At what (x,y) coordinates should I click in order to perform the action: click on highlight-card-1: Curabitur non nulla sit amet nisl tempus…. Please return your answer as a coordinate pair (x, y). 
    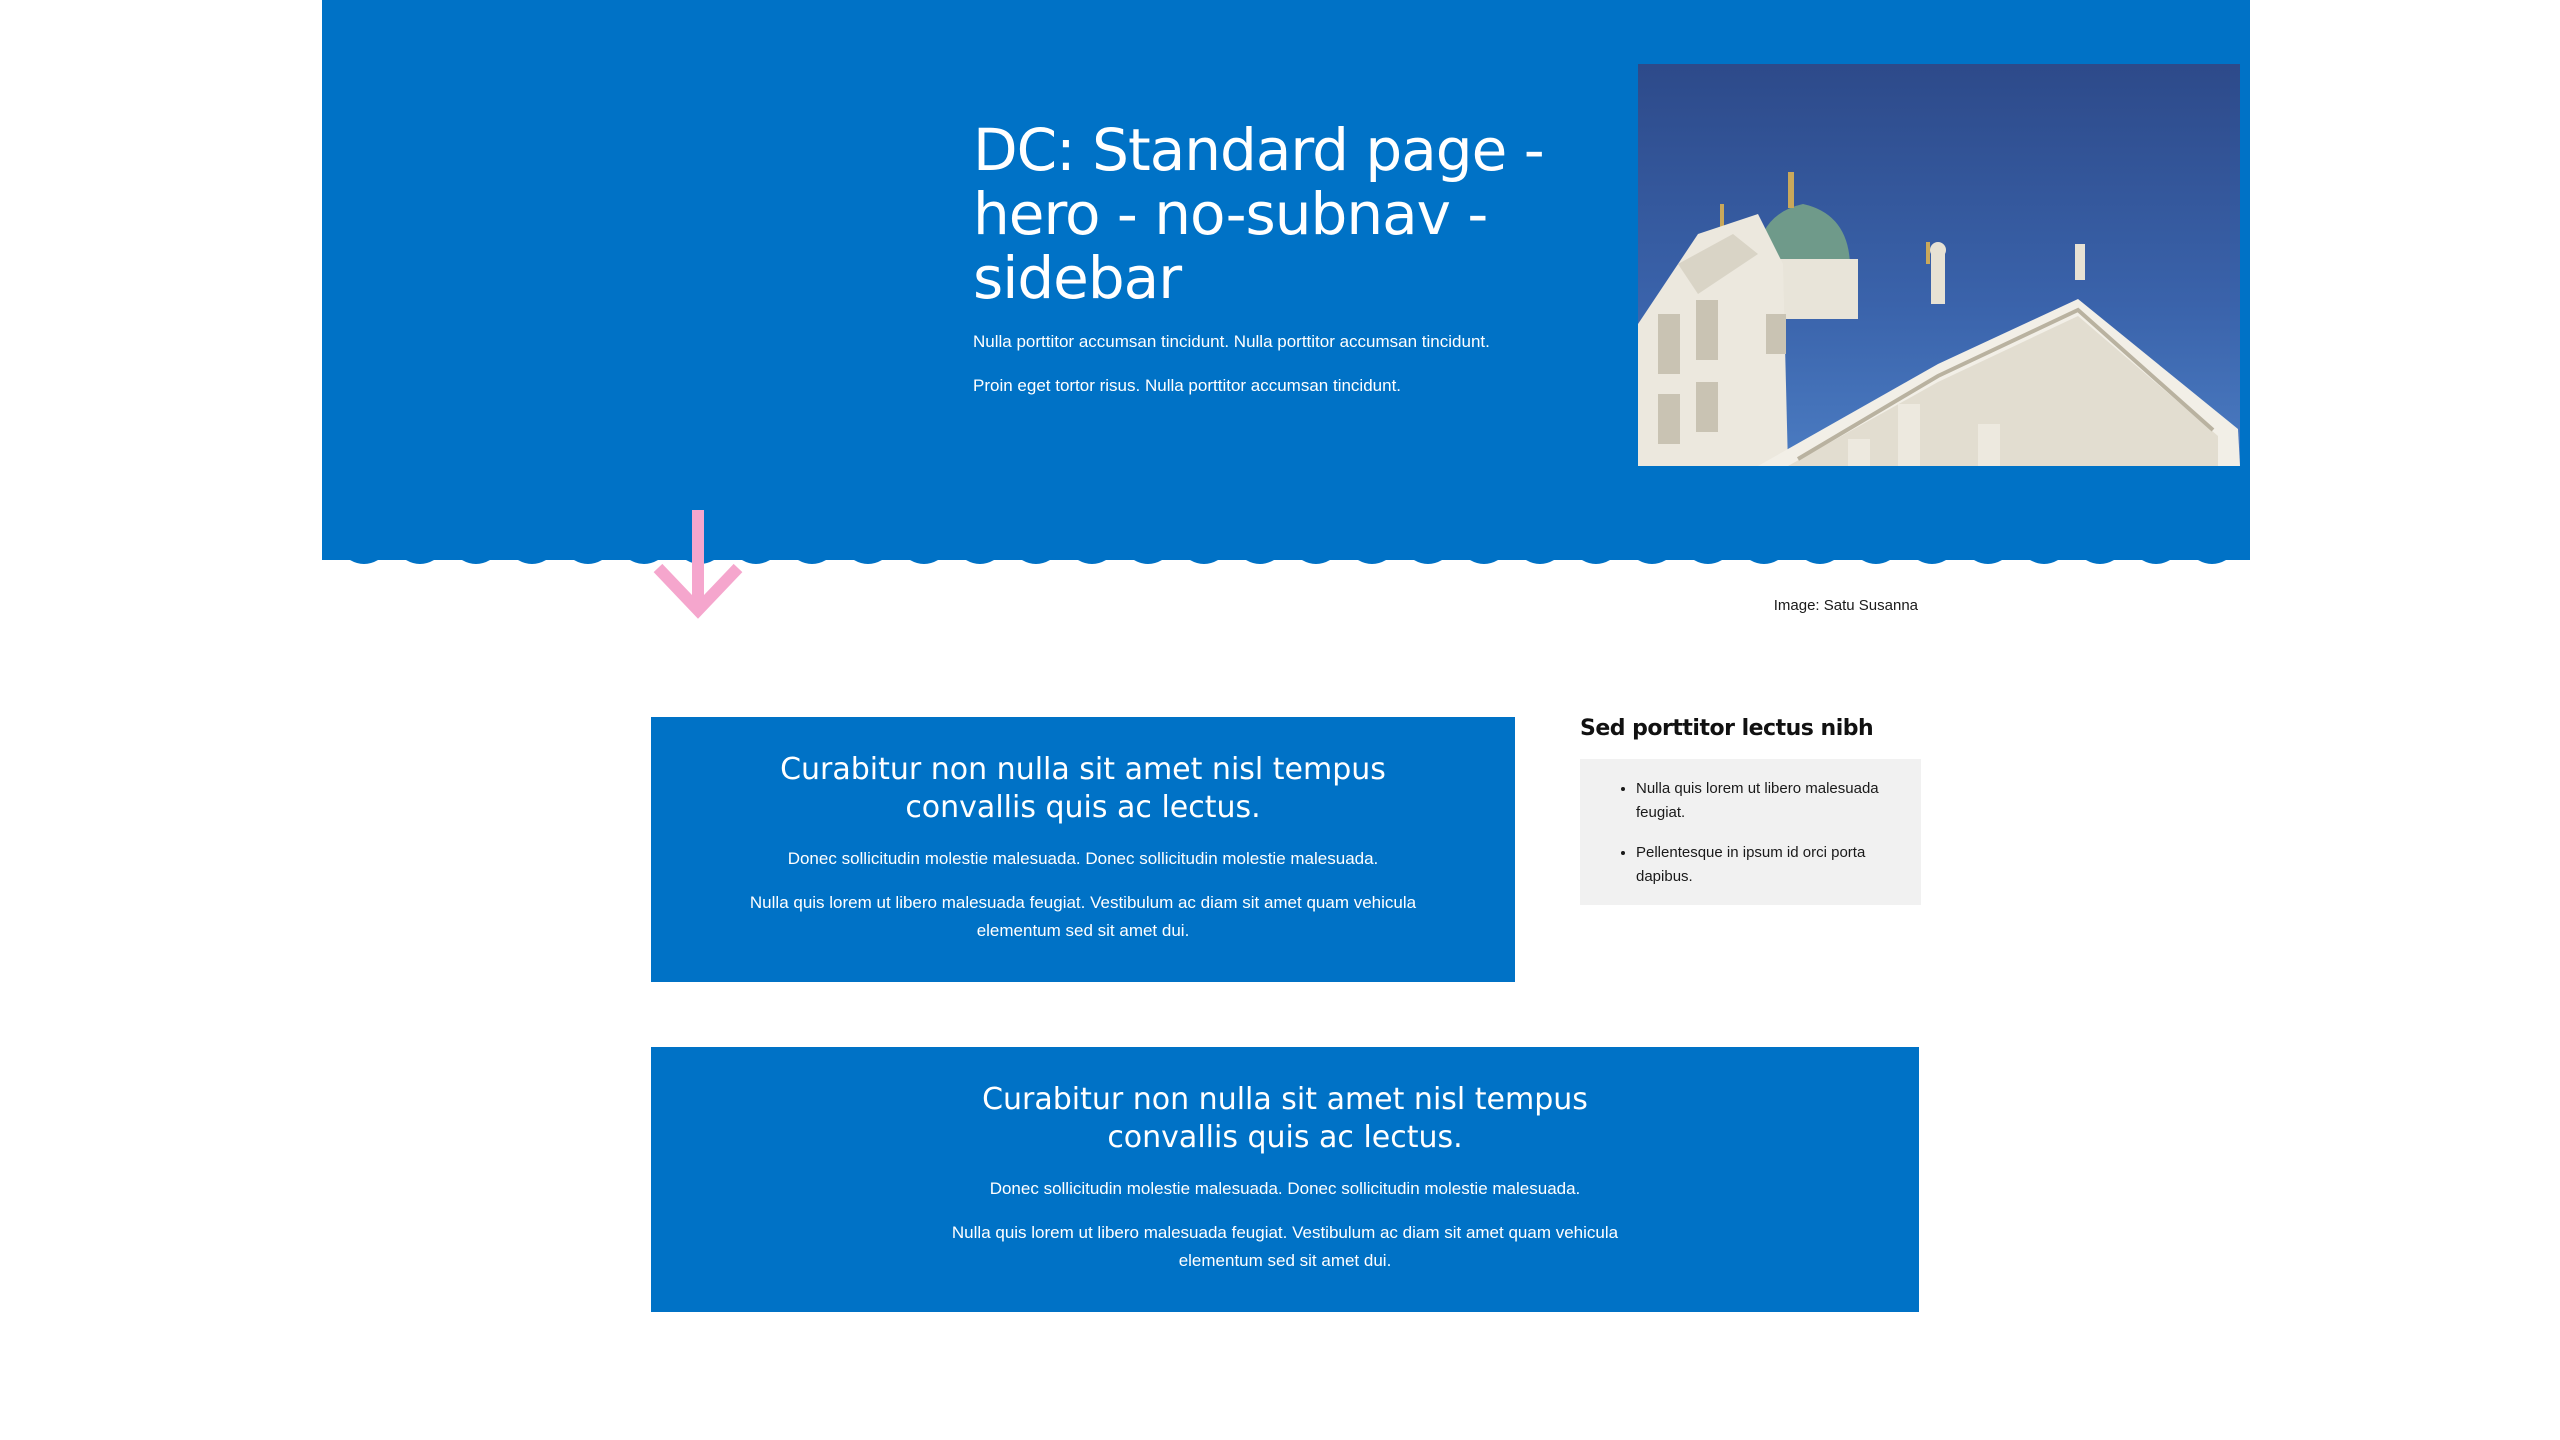
    Looking at the image, I should click on (1083, 849).